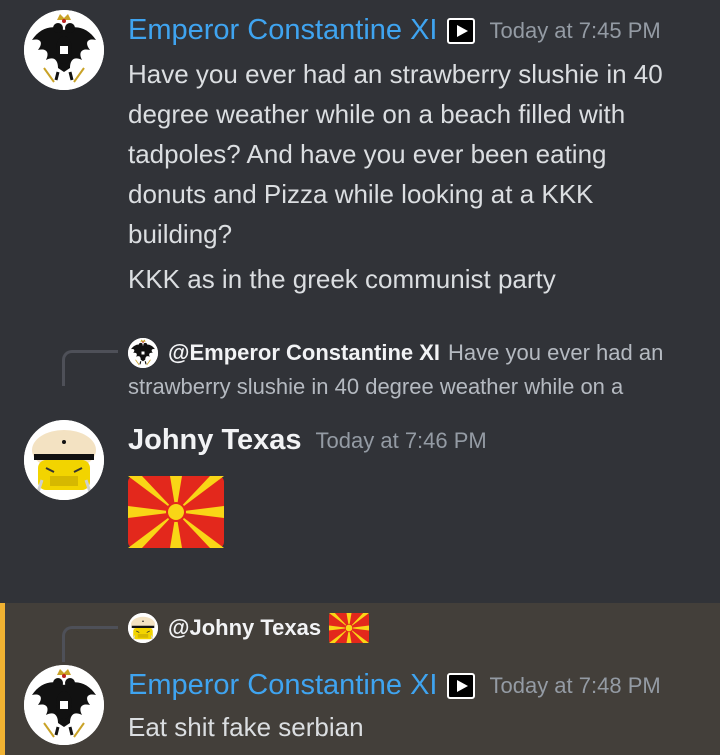 The height and width of the screenshot is (755, 720). I want to click on message-header: Emperor Constantine XI Today at 7:48 PM, so click(394, 685).